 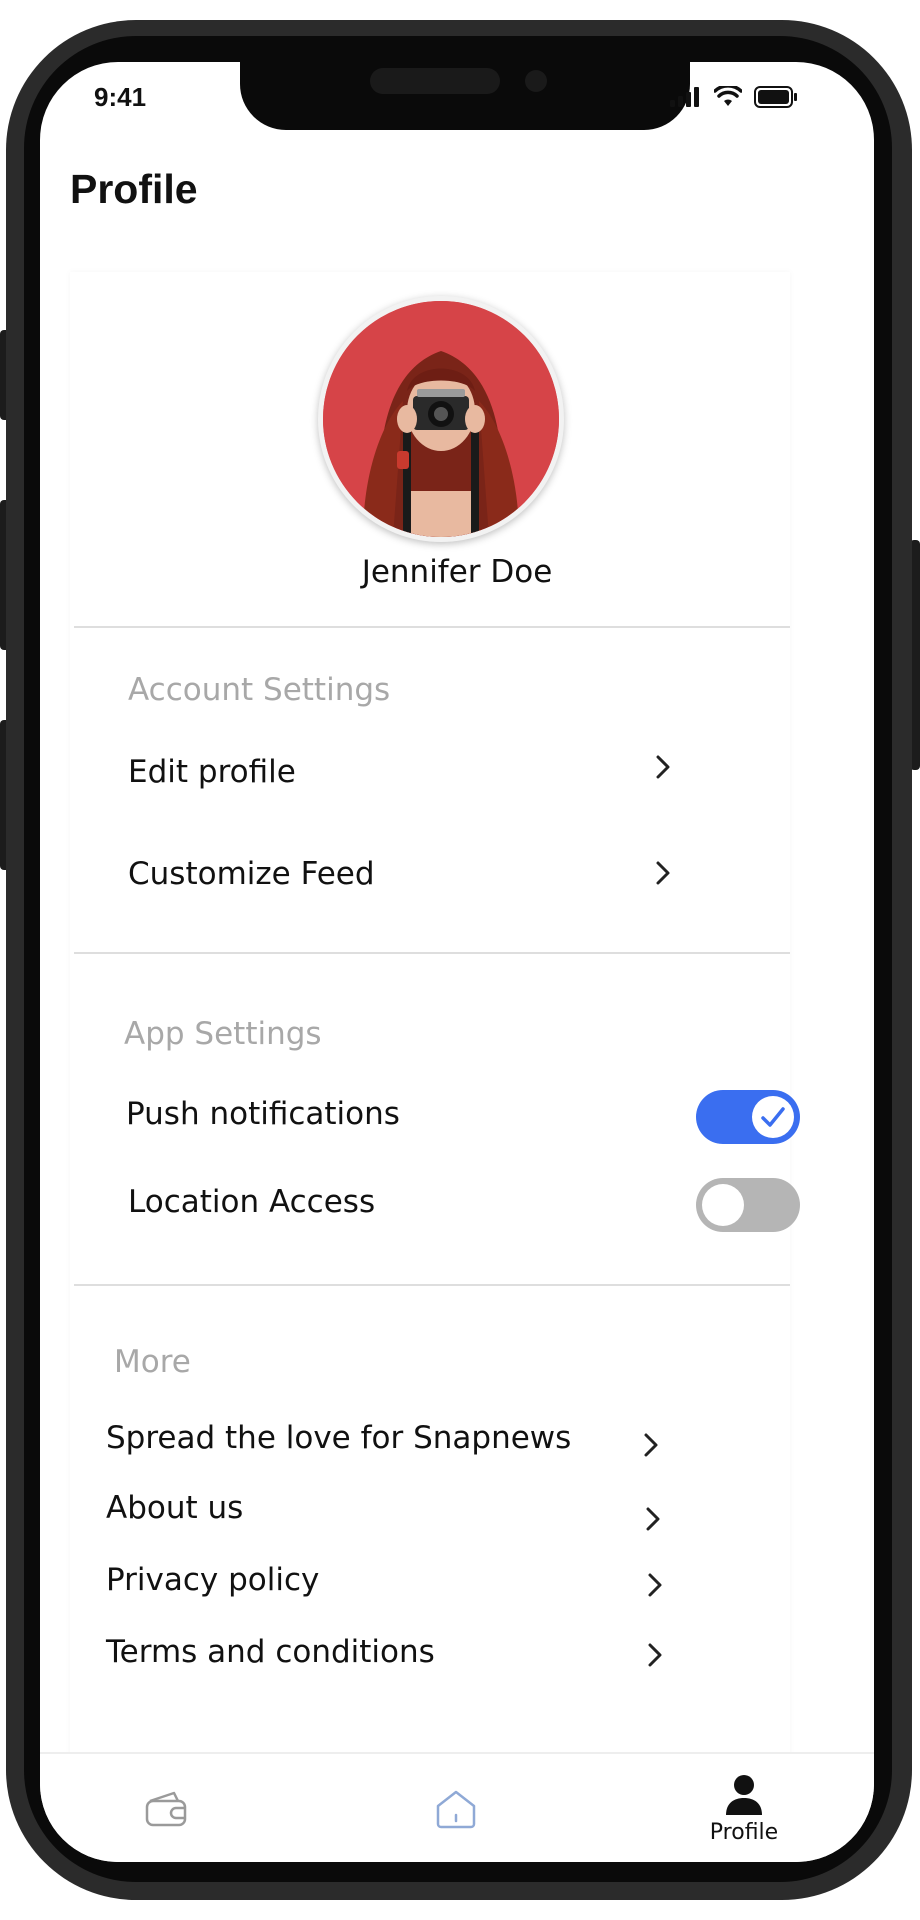 I want to click on avatar, so click(x=441, y=419).